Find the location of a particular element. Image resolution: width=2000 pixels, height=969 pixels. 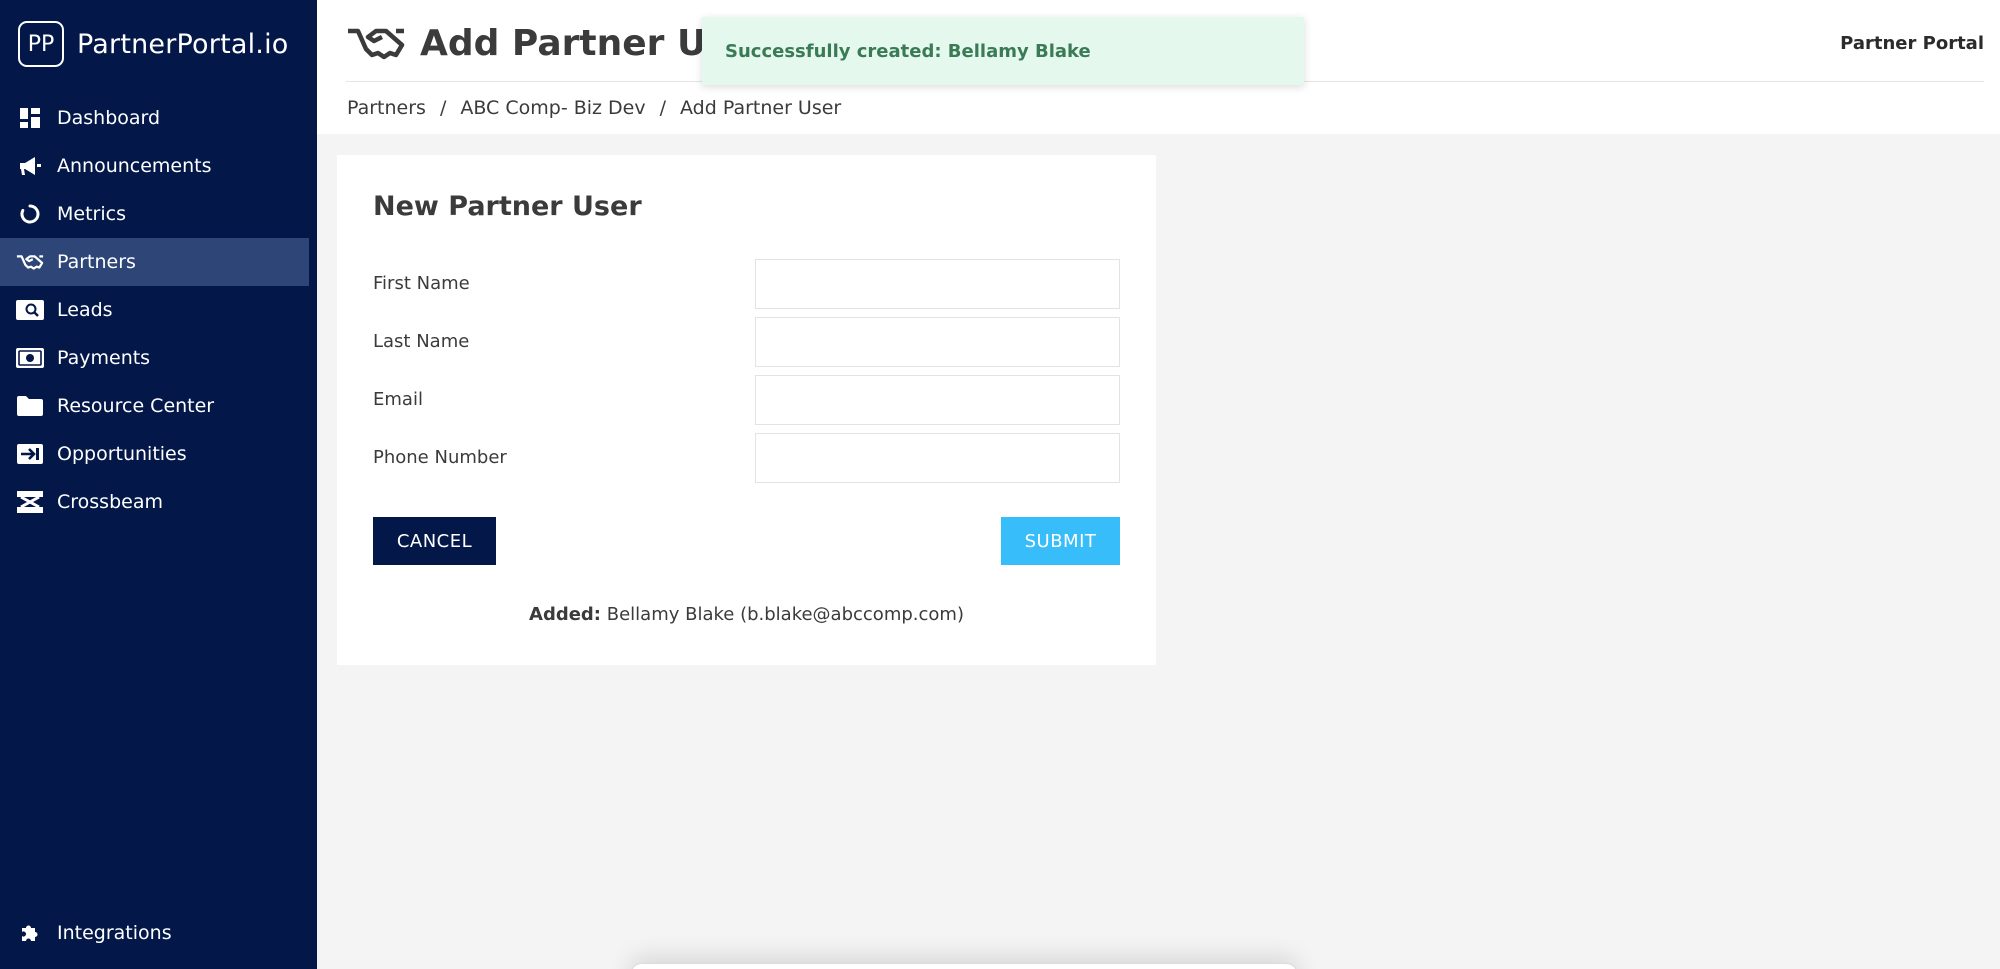

sidebar-item-label: Resource Center is located at coordinates (136, 406).